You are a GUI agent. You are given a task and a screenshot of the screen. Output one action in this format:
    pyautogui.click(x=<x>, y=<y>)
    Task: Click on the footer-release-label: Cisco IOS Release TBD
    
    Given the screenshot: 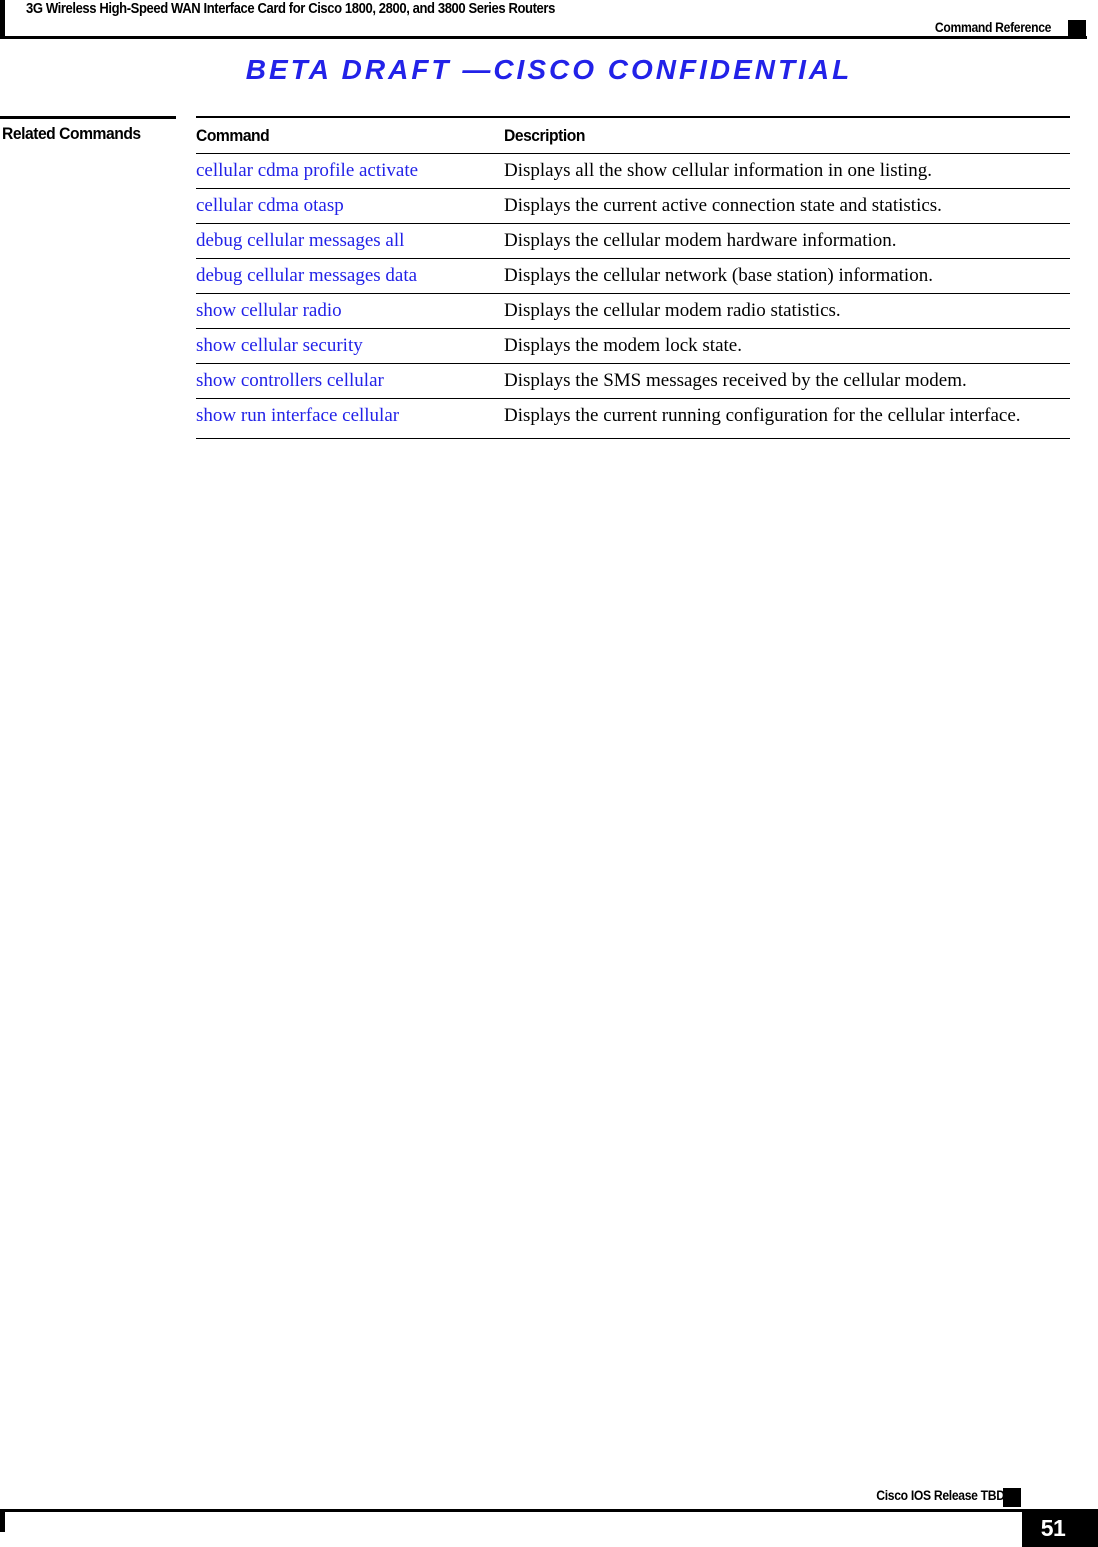 What is the action you would take?
    pyautogui.click(x=941, y=1495)
    